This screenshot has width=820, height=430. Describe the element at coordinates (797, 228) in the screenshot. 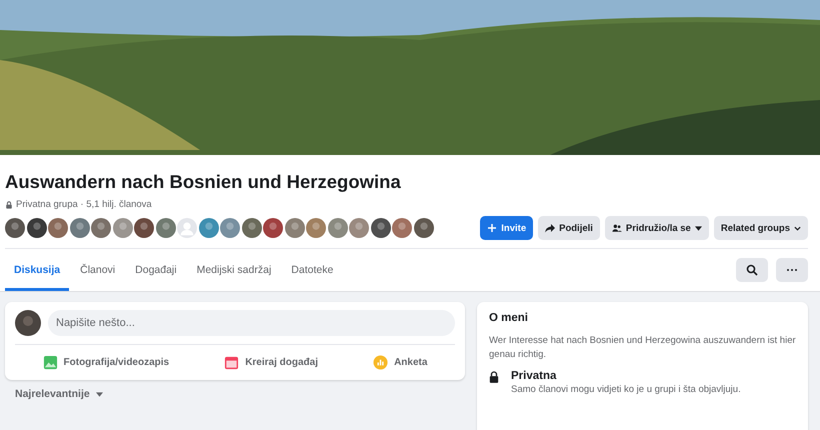

I see `chevron-down-icon` at that location.